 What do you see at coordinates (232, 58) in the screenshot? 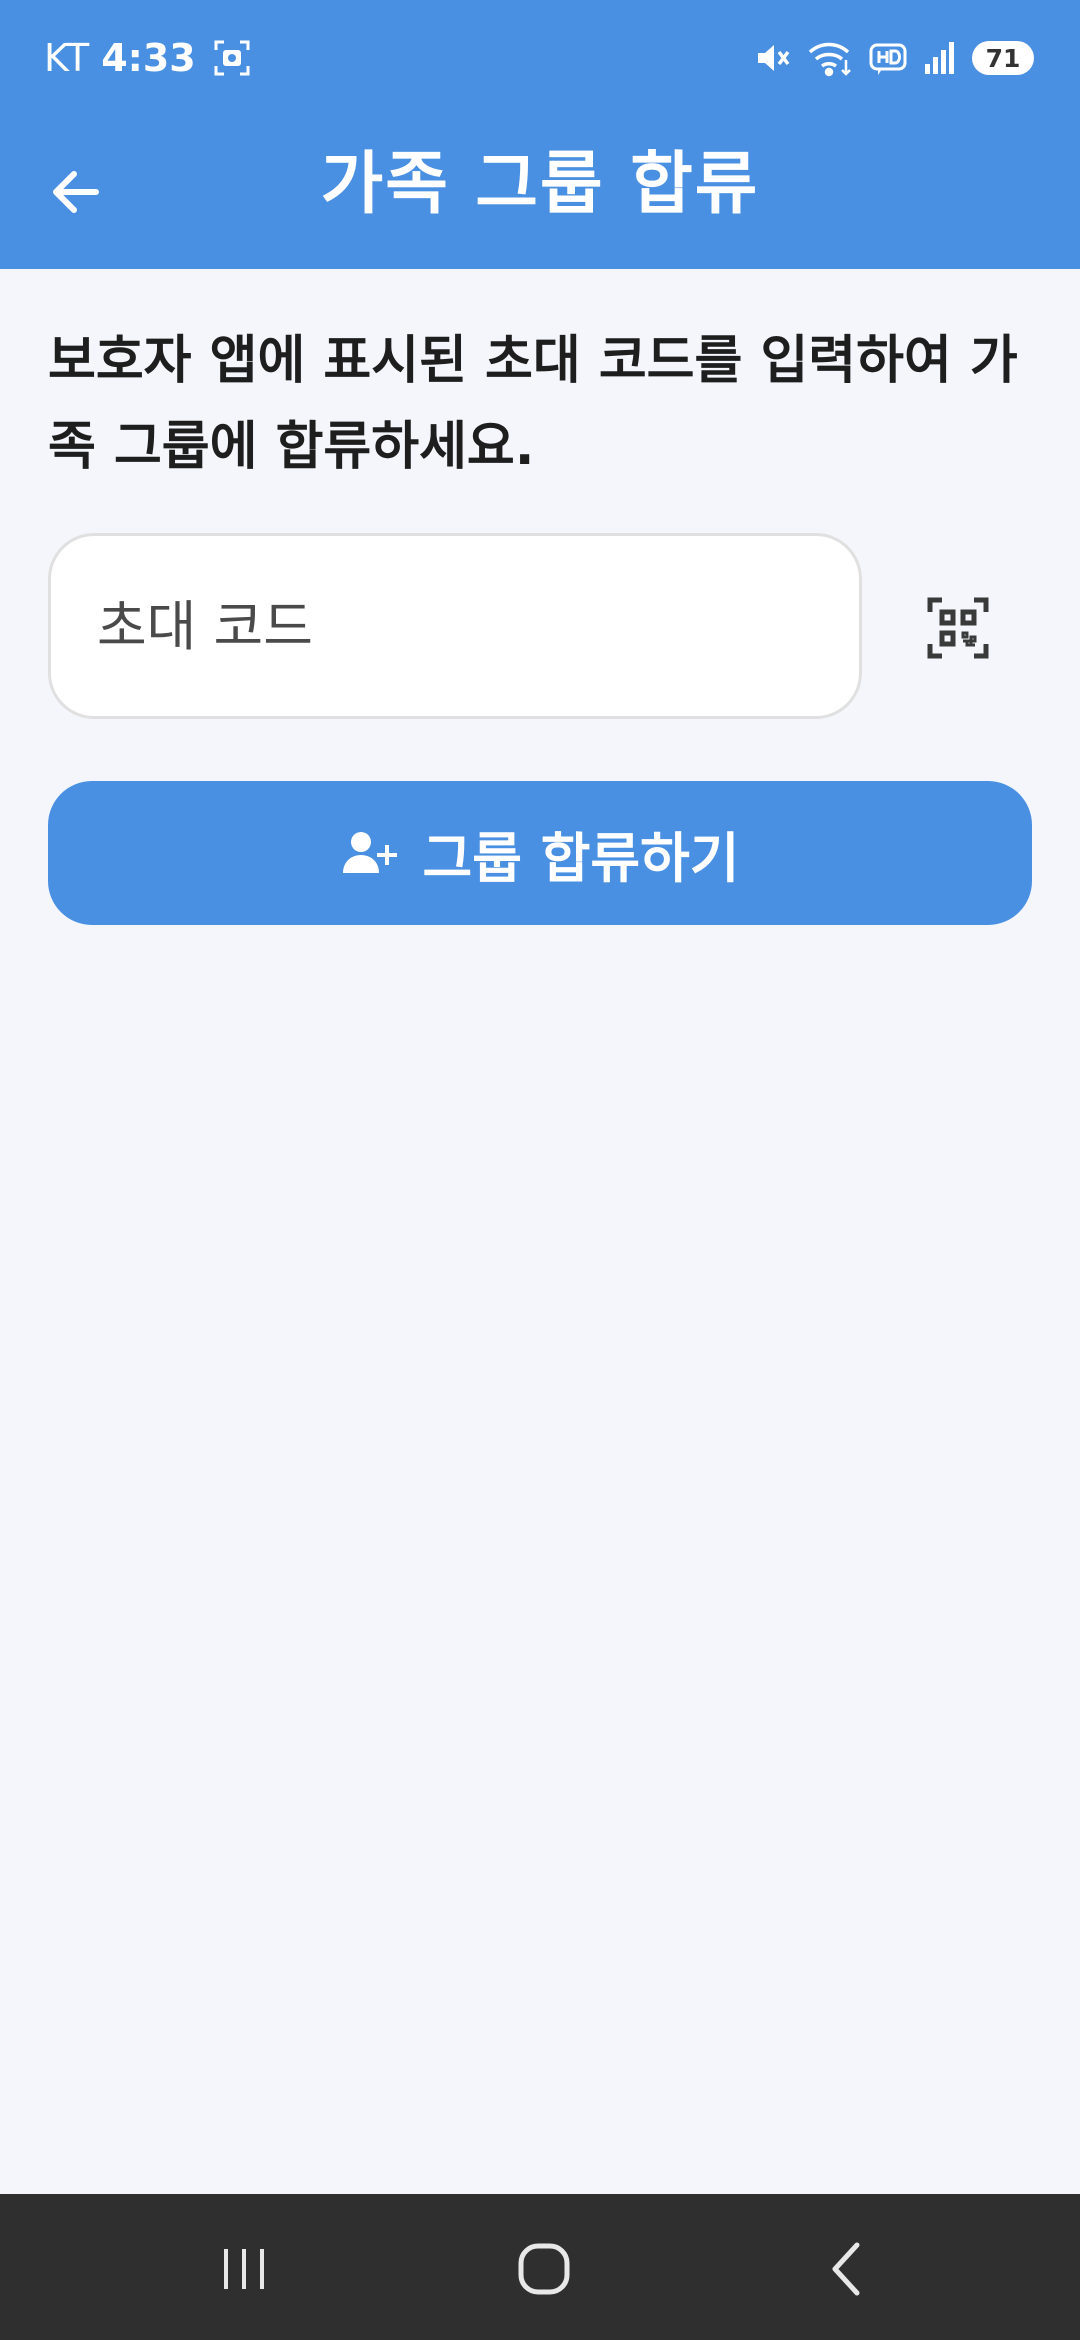
I see `screenshot-icon` at bounding box center [232, 58].